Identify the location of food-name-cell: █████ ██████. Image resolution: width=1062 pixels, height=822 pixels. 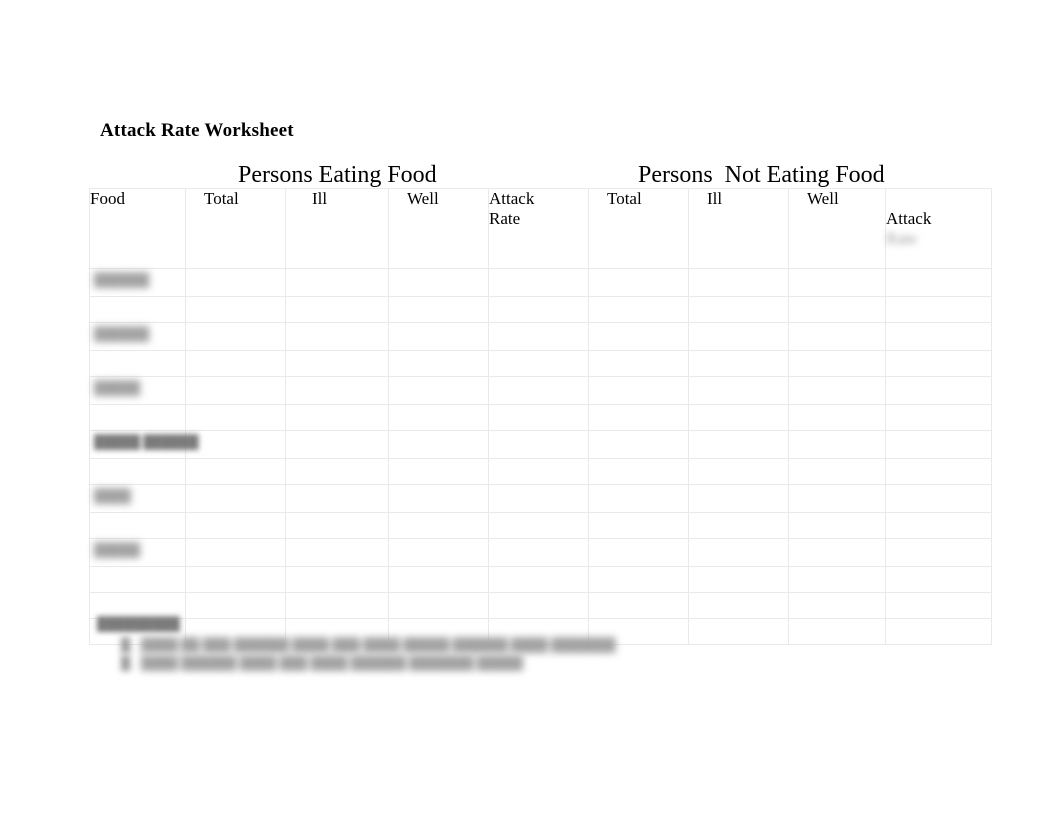
(144, 445).